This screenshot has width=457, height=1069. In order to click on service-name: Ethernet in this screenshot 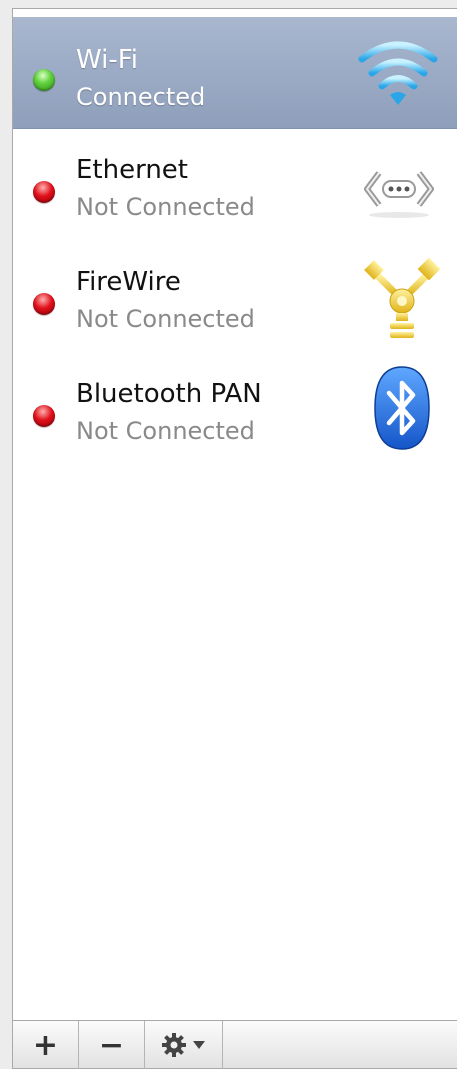, I will do `click(132, 170)`.